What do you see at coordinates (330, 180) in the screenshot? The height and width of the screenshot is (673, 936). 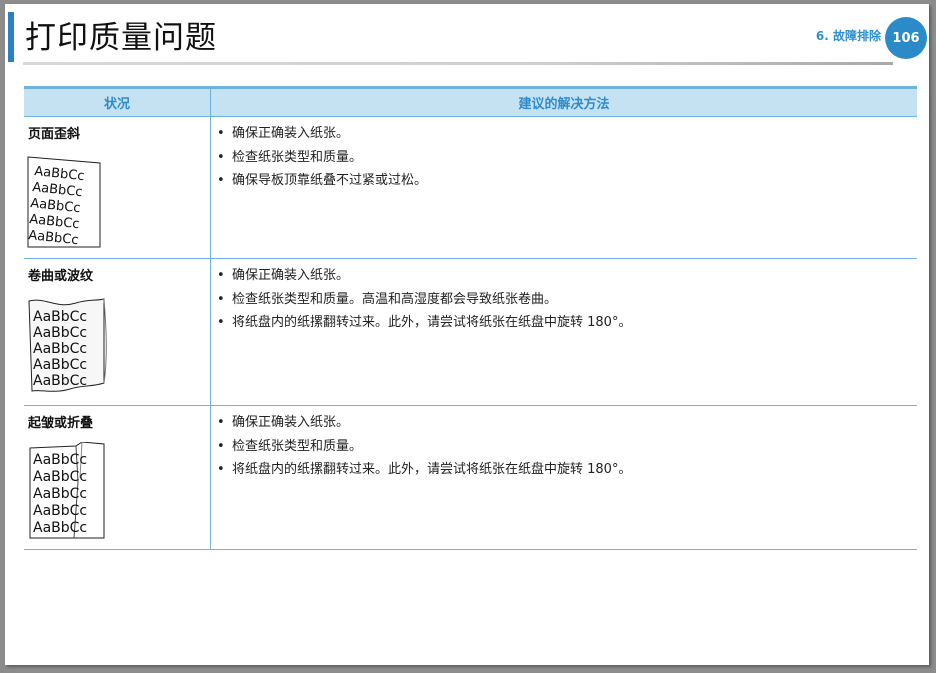 I see `solution-text: 确保导板顶靠纸叠不过紧或过松。` at bounding box center [330, 180].